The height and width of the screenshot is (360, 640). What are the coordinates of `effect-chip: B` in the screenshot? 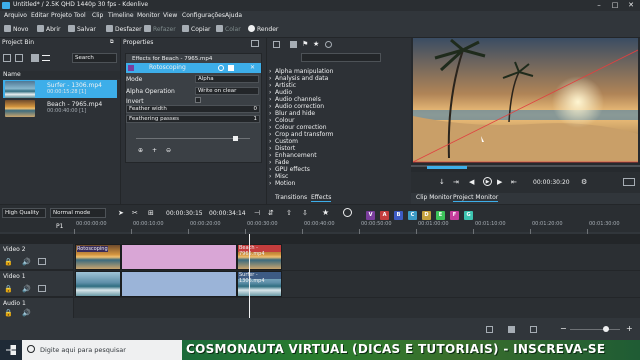 It's located at (398, 215).